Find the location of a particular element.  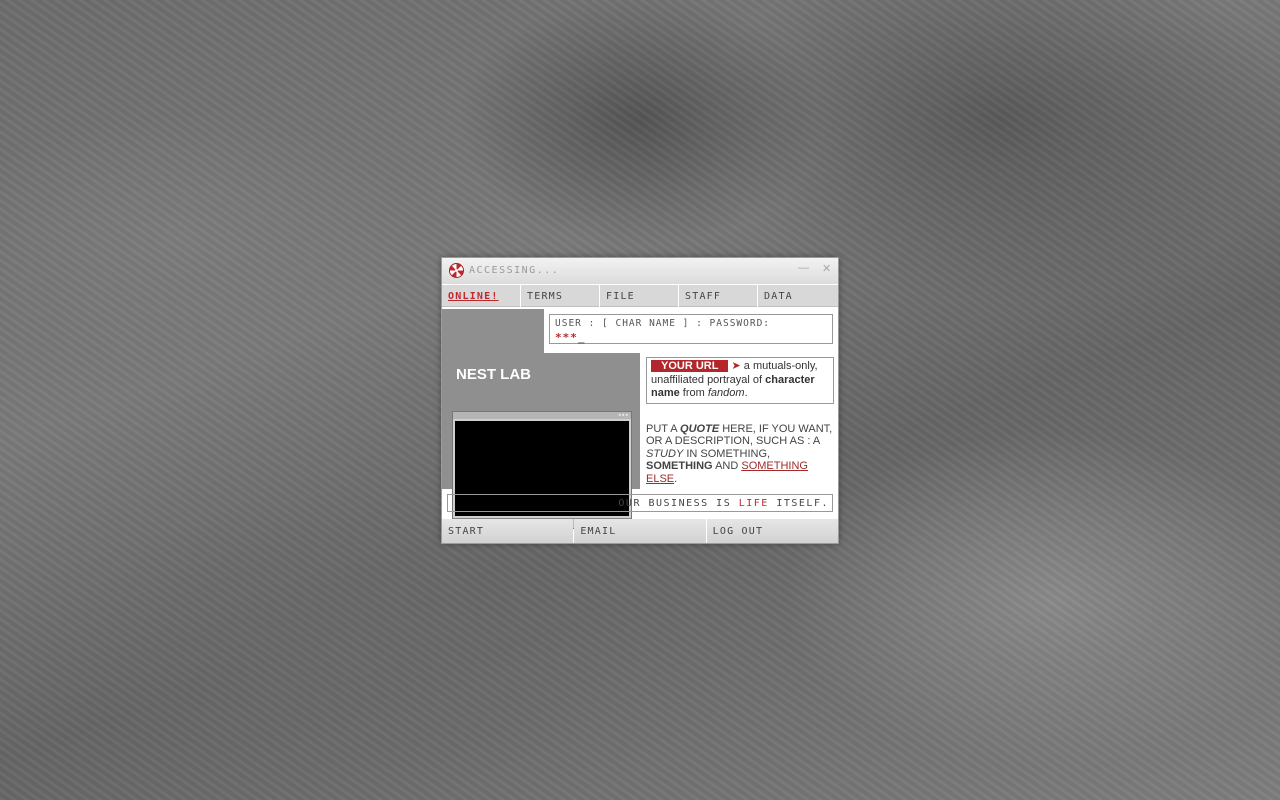

tagline-highlight: LIFE is located at coordinates (753, 503).